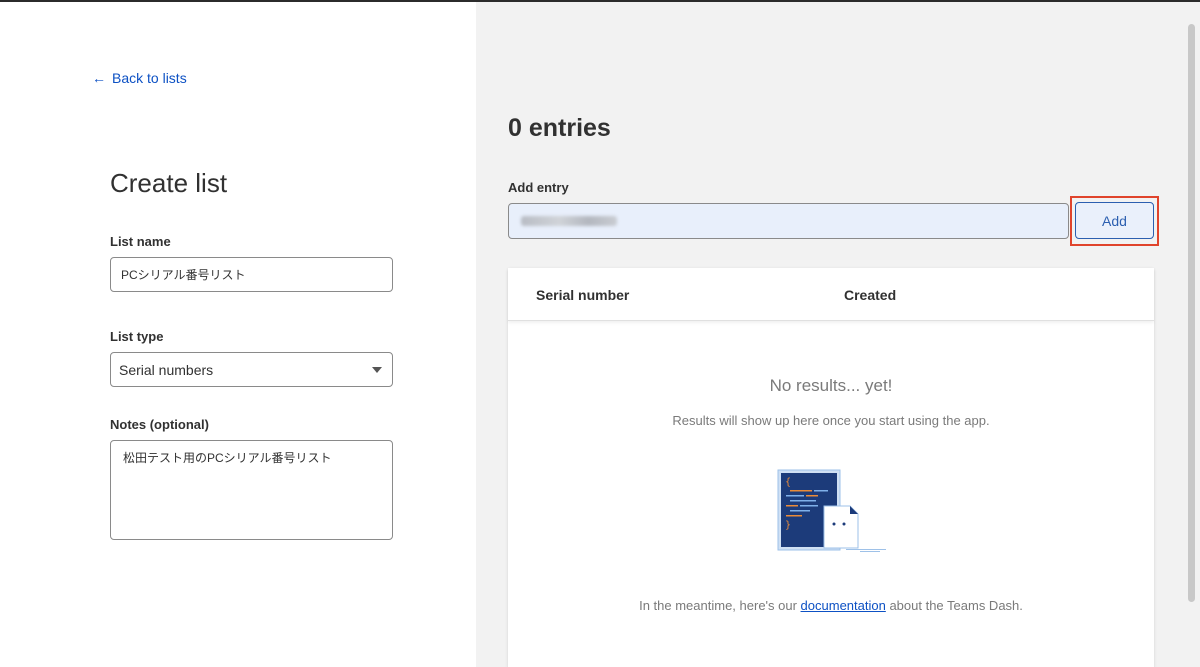 This screenshot has width=1200, height=667. What do you see at coordinates (137, 336) in the screenshot?
I see `list-type-label: List type` at bounding box center [137, 336].